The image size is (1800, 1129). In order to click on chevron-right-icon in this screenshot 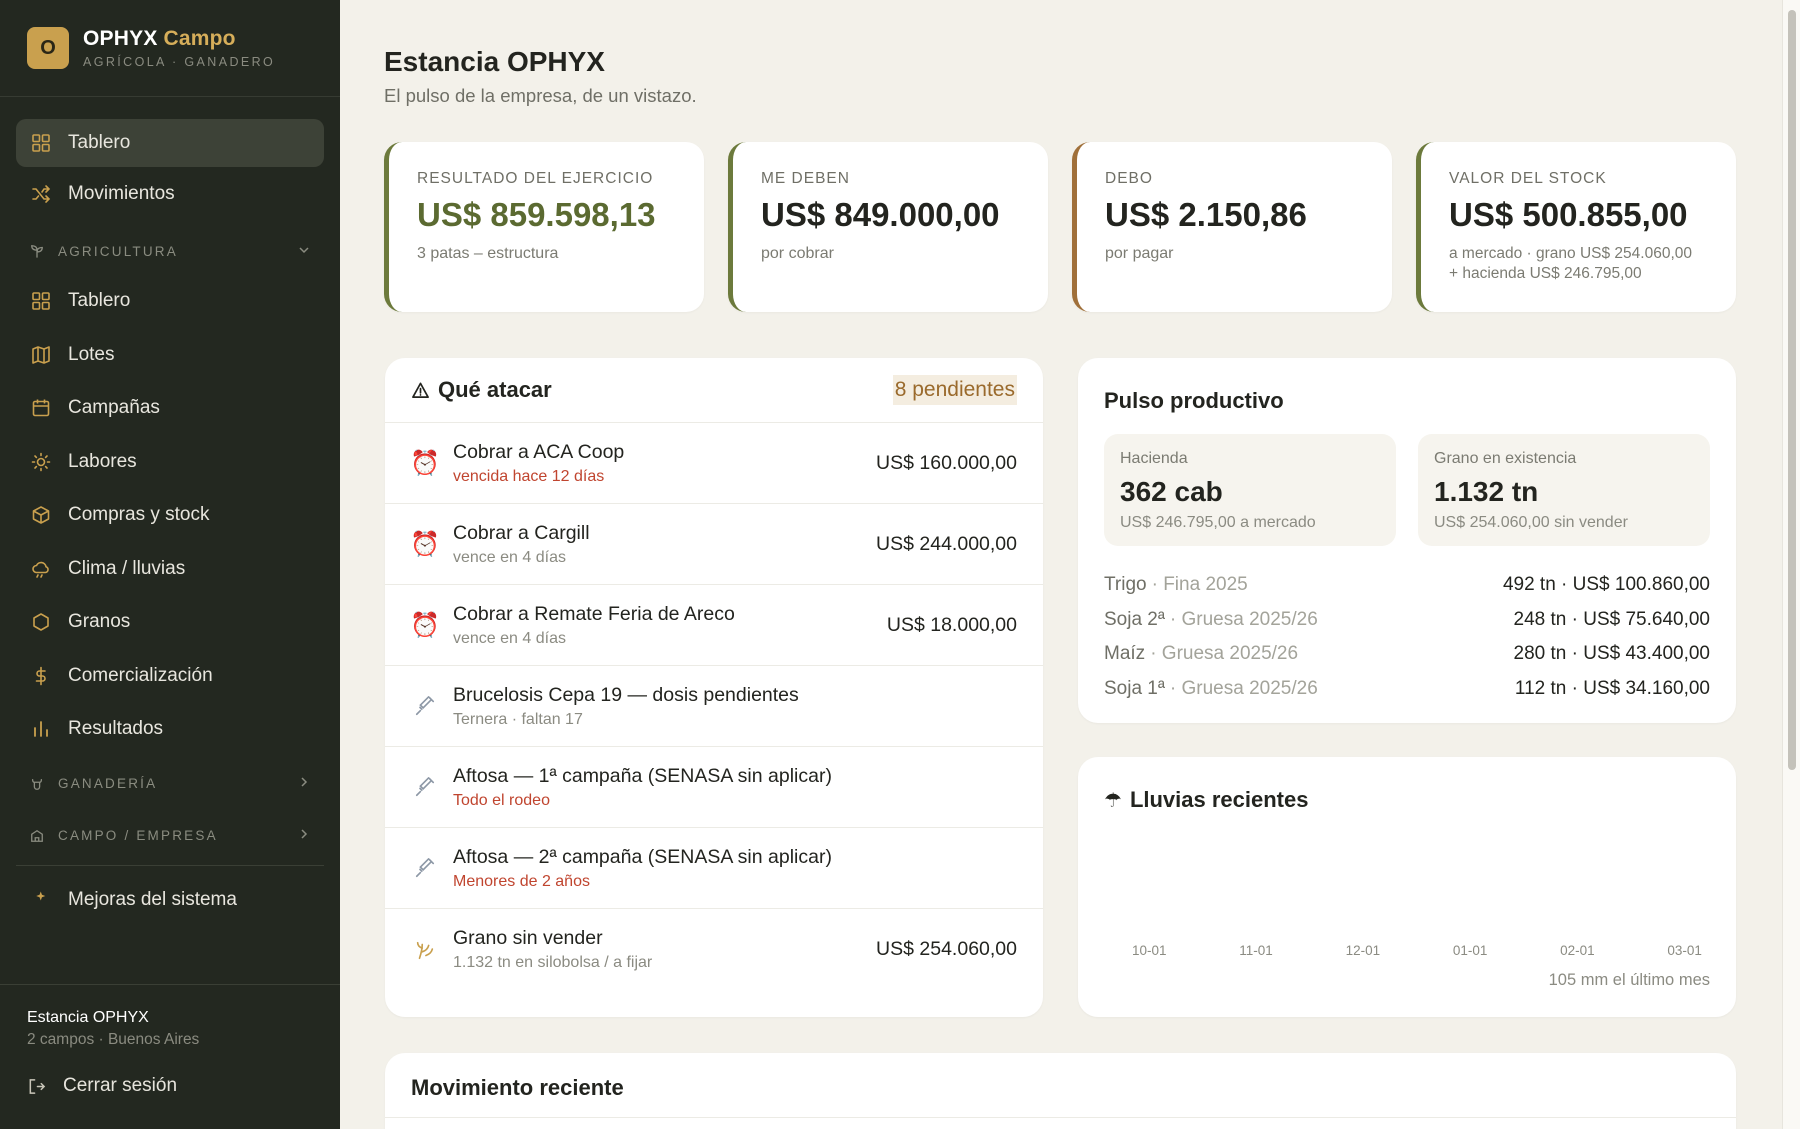, I will do `click(304, 783)`.